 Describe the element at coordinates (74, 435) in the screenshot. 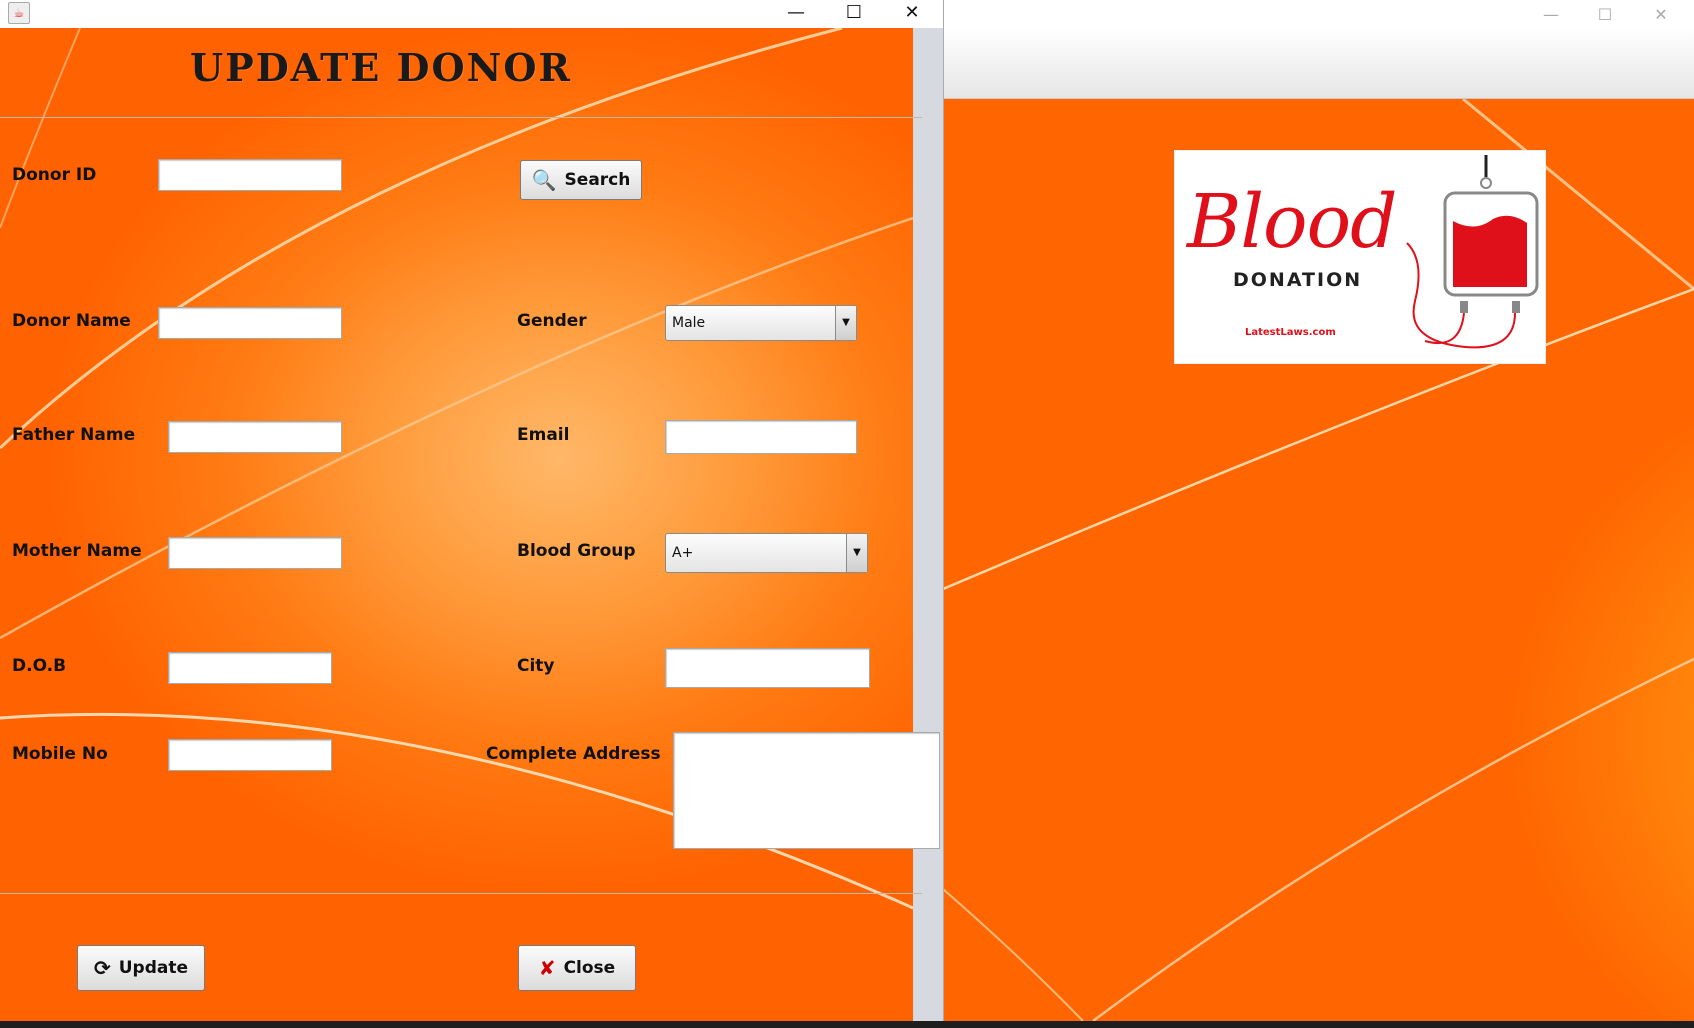

I see `father-name-label: Father Name` at that location.